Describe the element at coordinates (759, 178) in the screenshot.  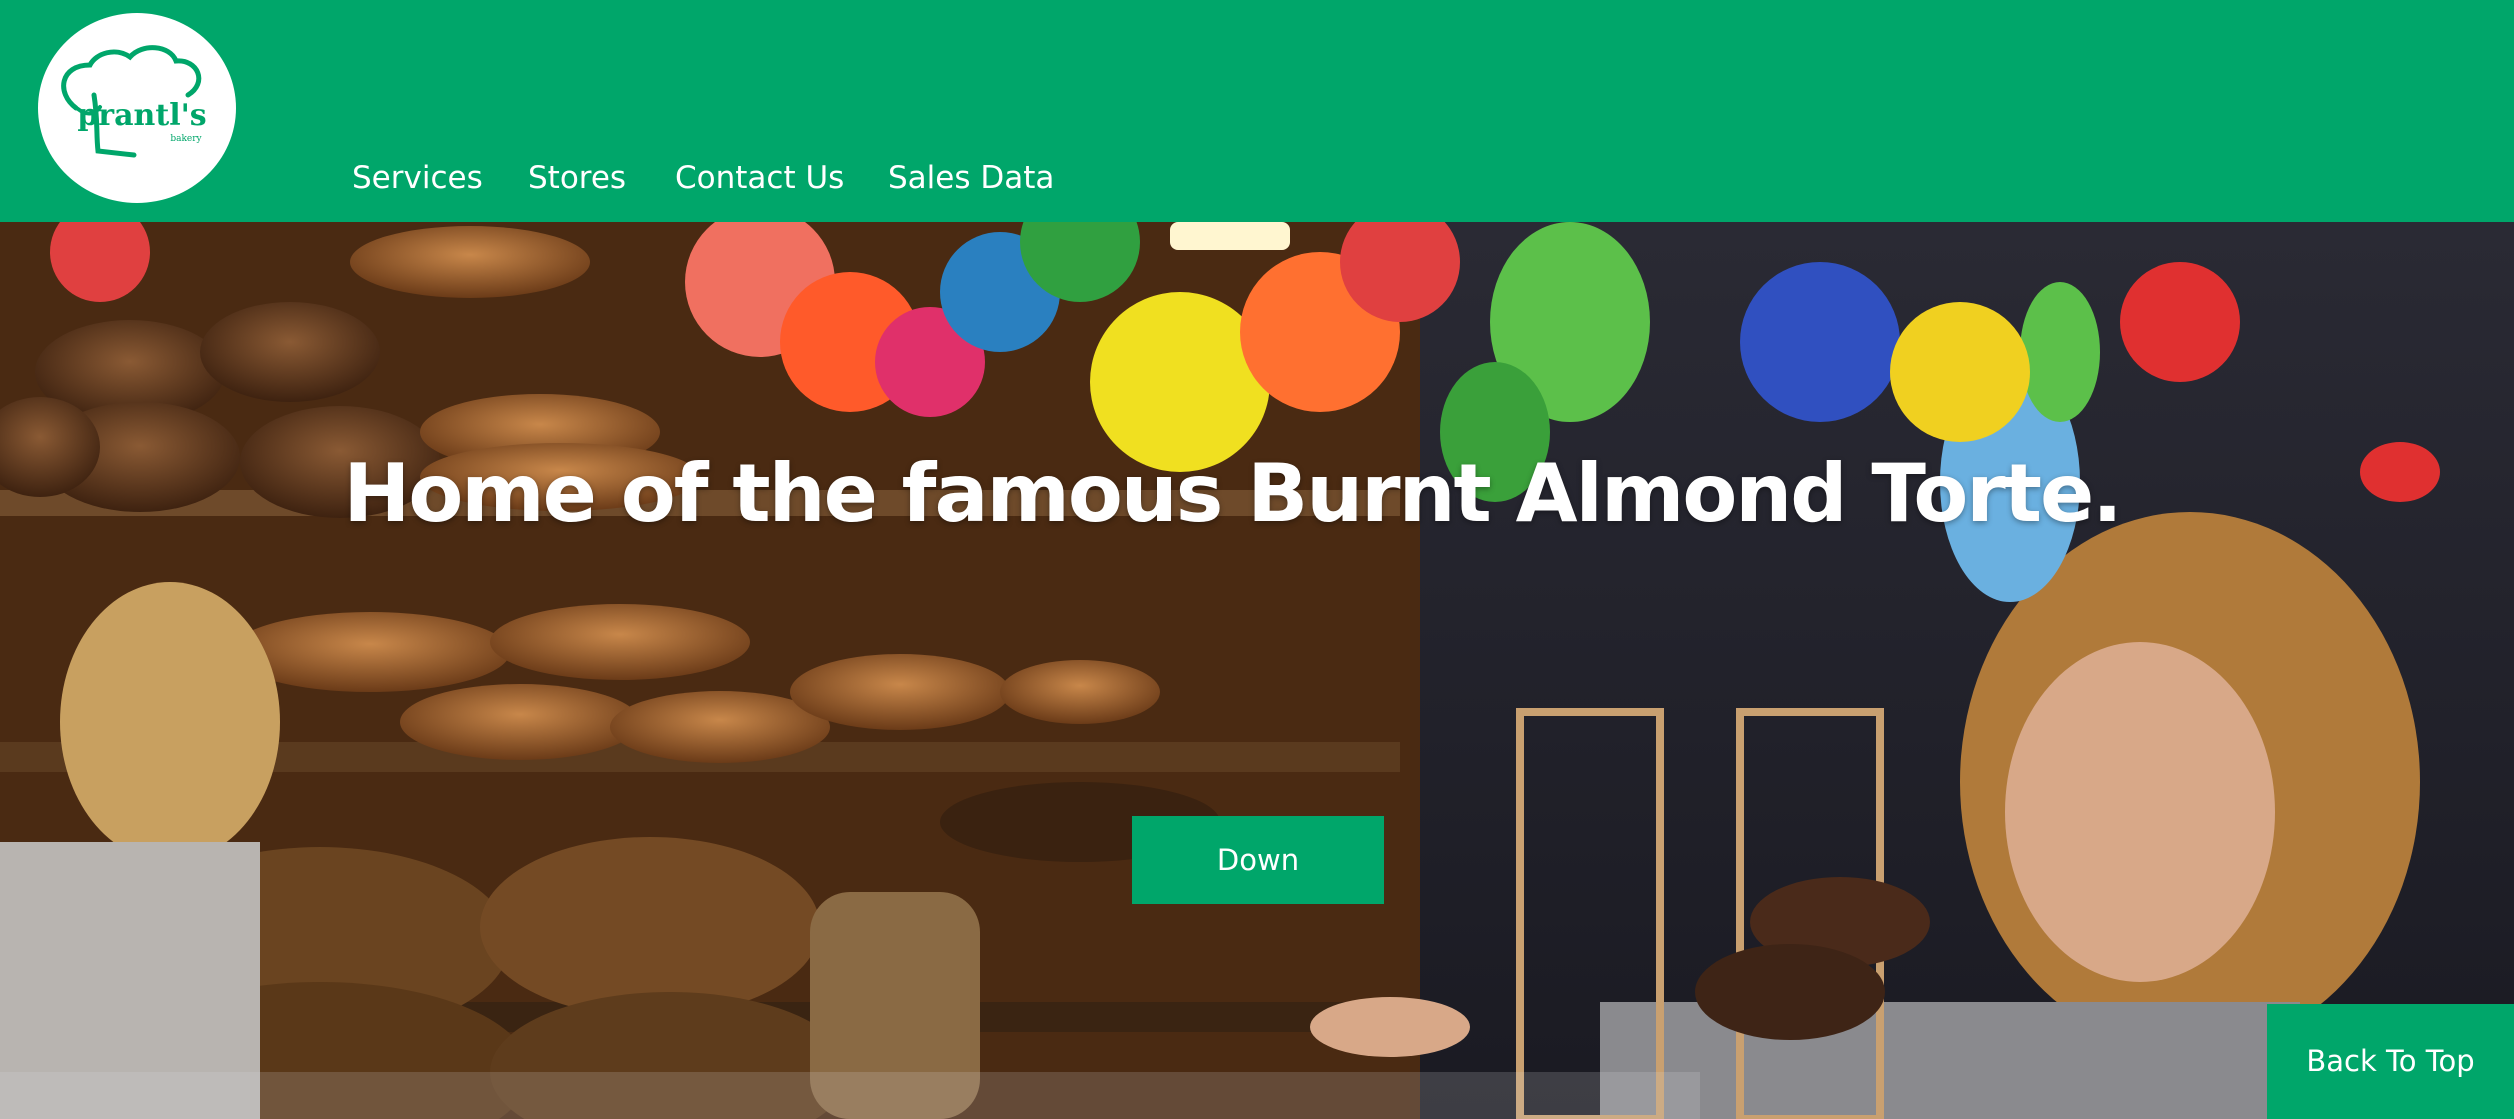
I see `nav-contact-us: Contact Us` at that location.